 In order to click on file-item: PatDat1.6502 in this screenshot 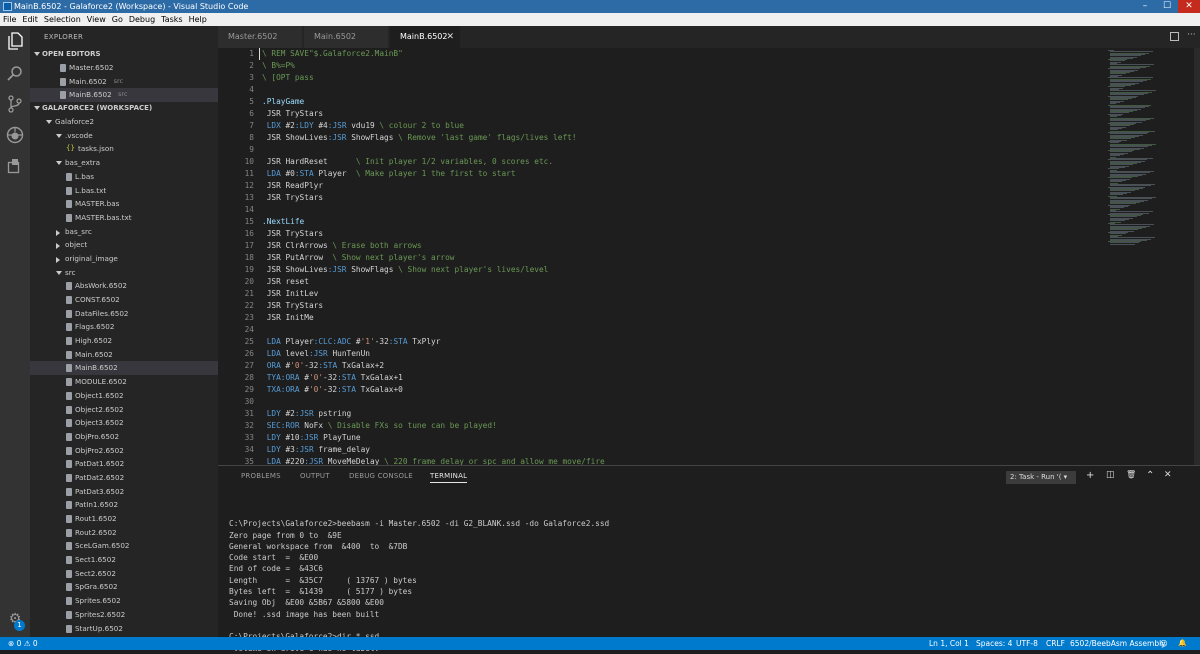, I will do `click(124, 464)`.